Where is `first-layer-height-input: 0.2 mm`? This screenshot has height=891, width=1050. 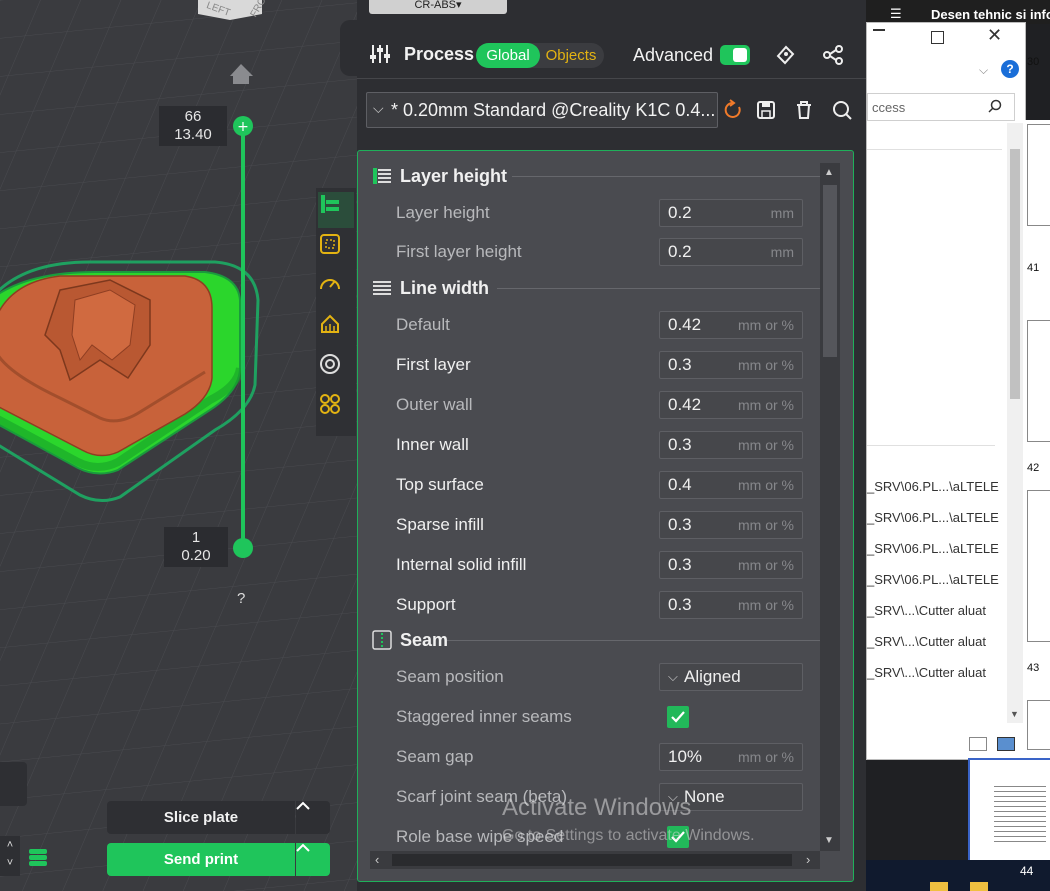
first-layer-height-input: 0.2 mm is located at coordinates (731, 252).